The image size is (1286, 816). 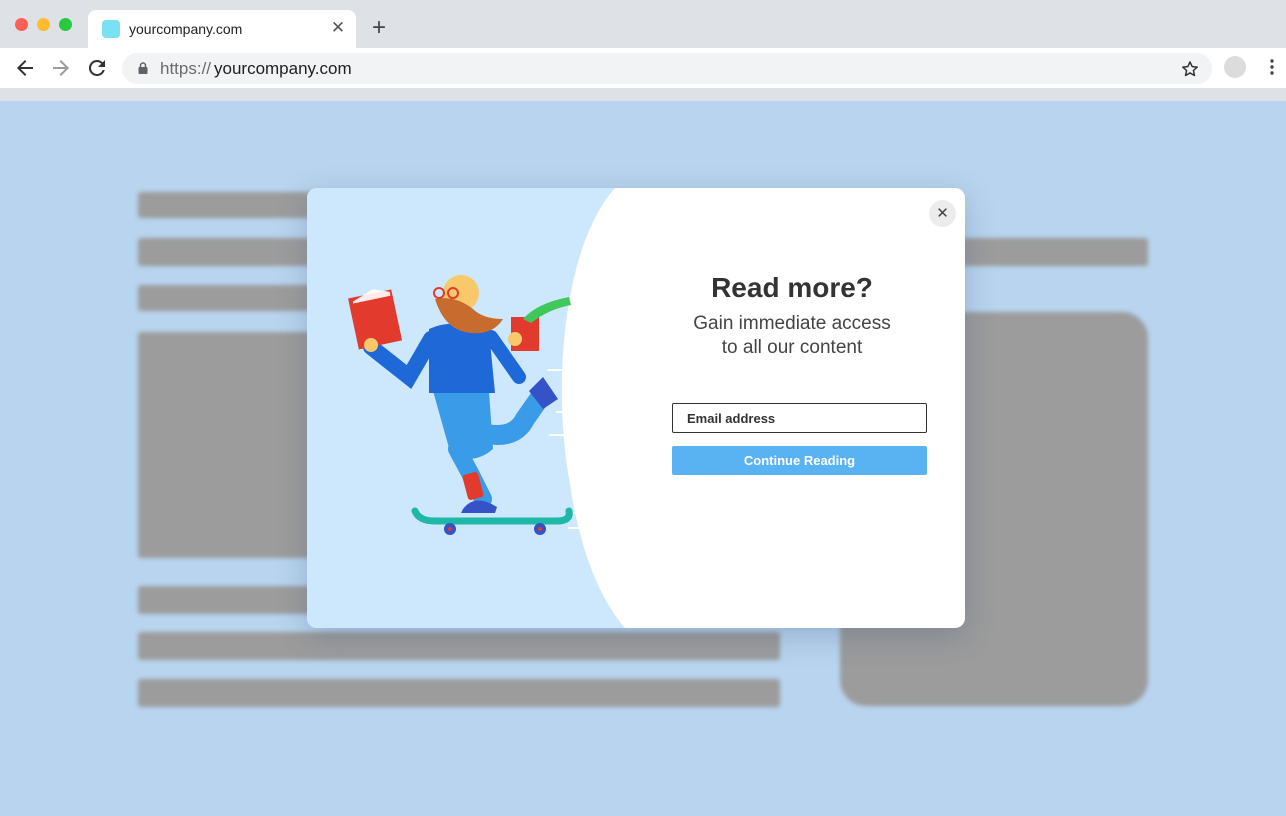 I want to click on browser-toolbar: https:// yourcompany.com, so click(x=643, y=68).